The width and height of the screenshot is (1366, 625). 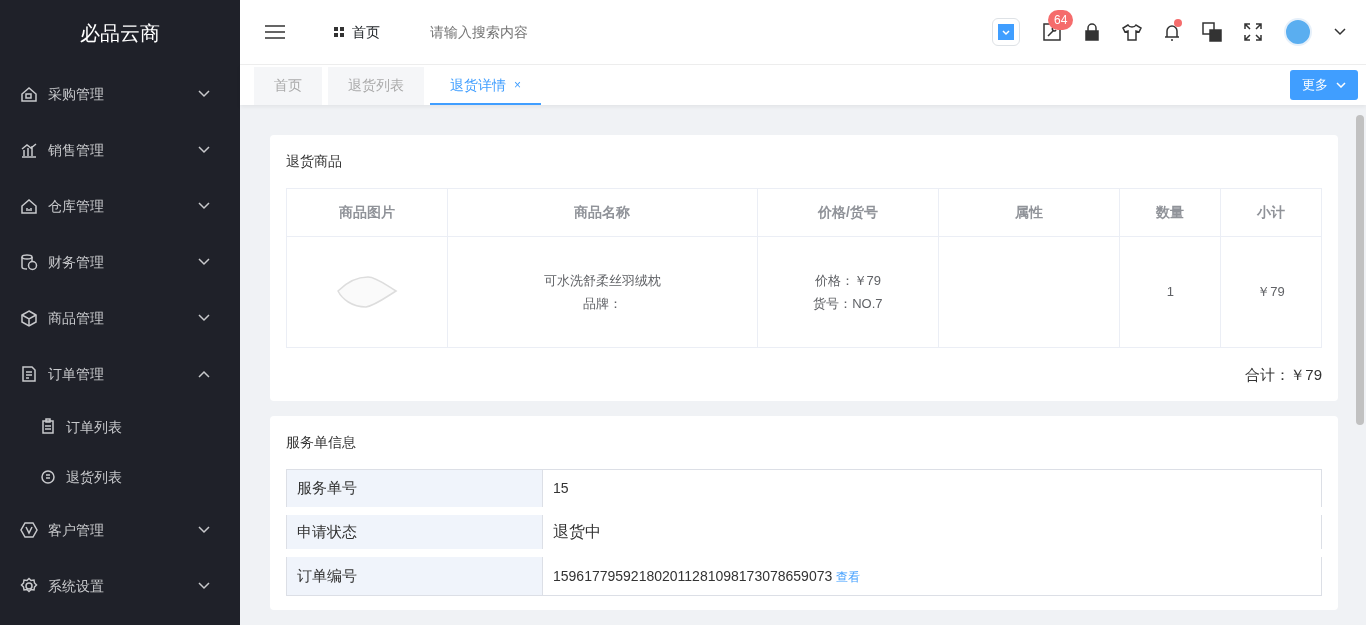 What do you see at coordinates (29, 150) in the screenshot?
I see `bar-chart-icon` at bounding box center [29, 150].